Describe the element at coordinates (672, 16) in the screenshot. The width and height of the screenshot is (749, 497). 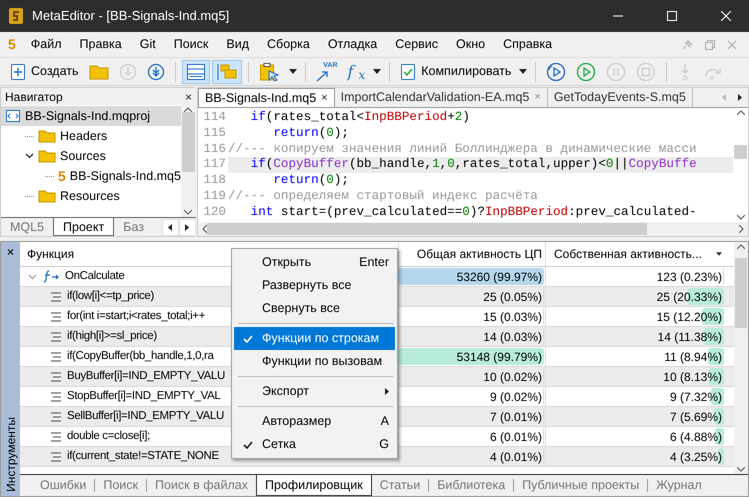
I see `maximize-icon` at that location.